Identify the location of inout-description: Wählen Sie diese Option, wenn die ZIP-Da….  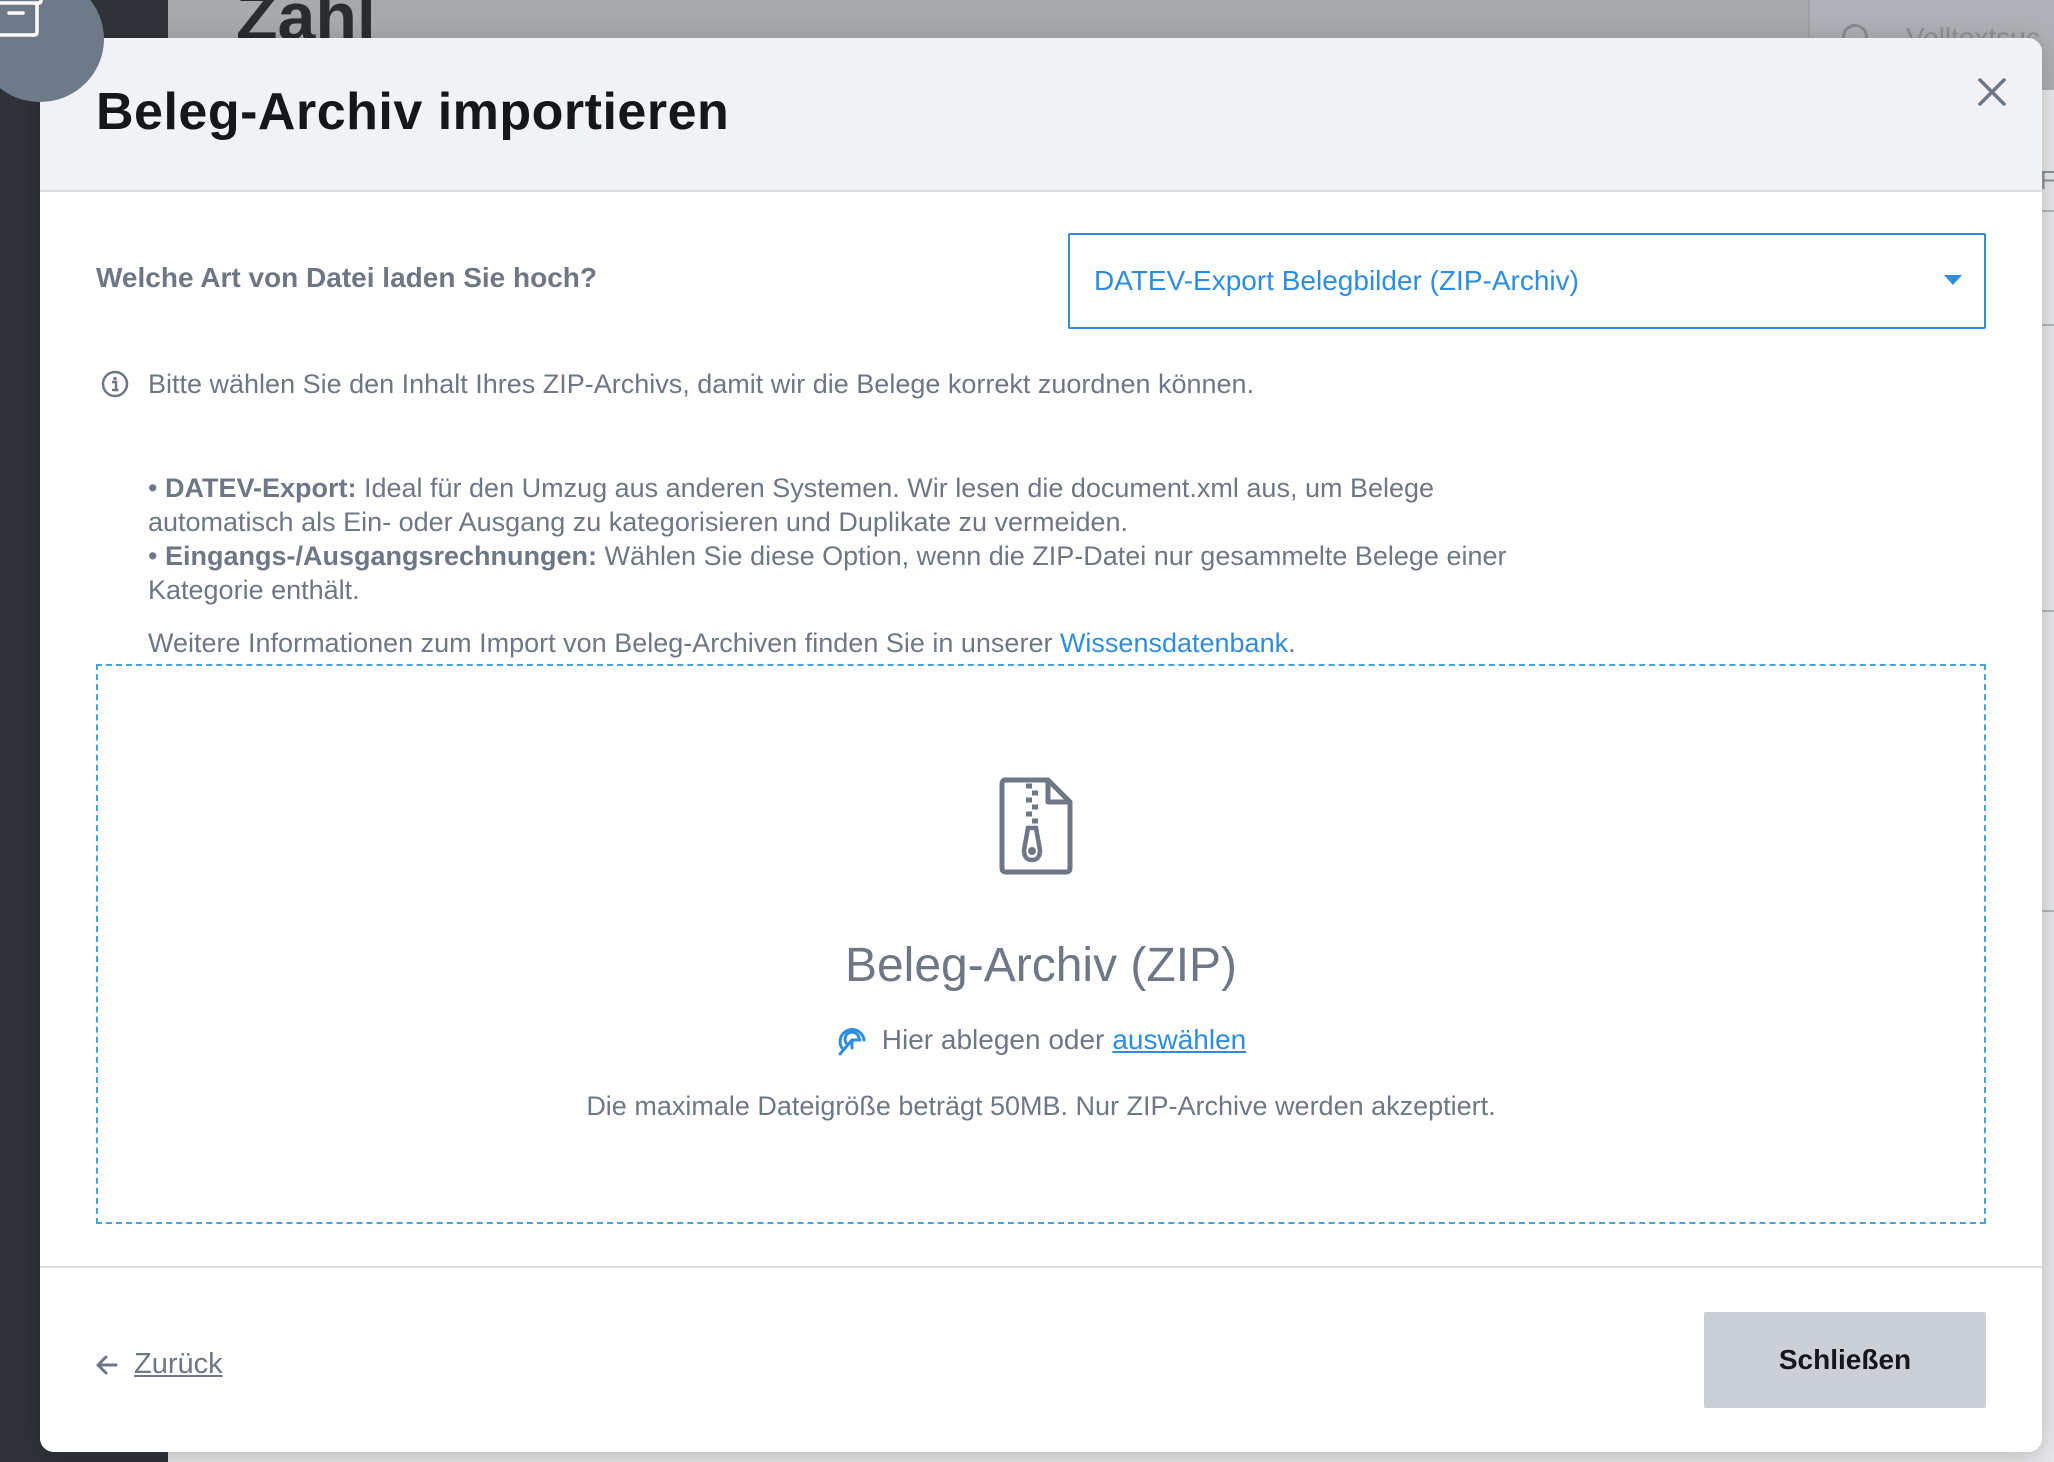
(1052, 556).